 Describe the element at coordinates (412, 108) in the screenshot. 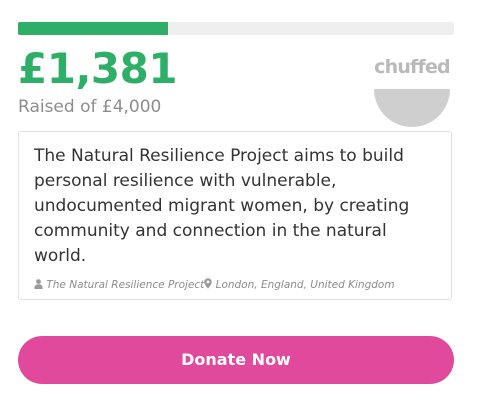

I see `chuffed-logo-bowl` at that location.